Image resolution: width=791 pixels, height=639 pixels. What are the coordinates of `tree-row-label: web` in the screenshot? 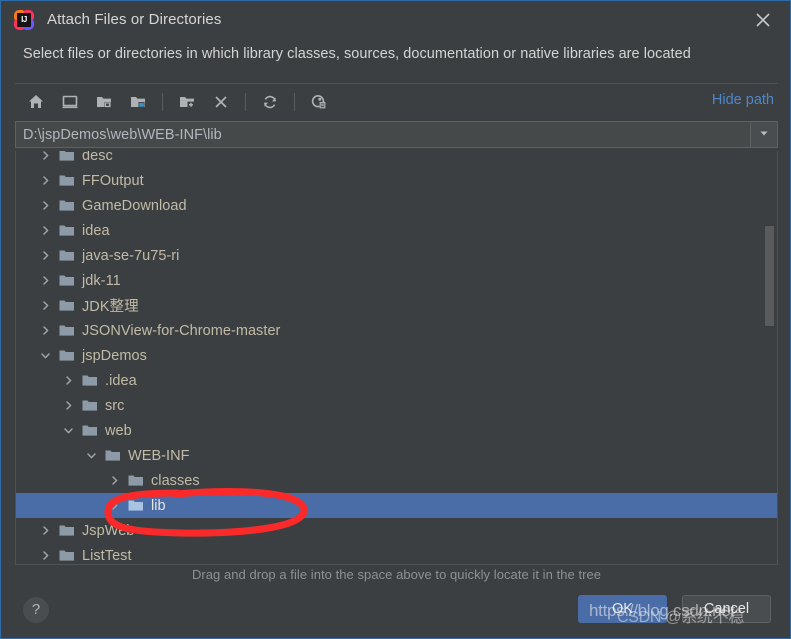 It's located at (118, 430).